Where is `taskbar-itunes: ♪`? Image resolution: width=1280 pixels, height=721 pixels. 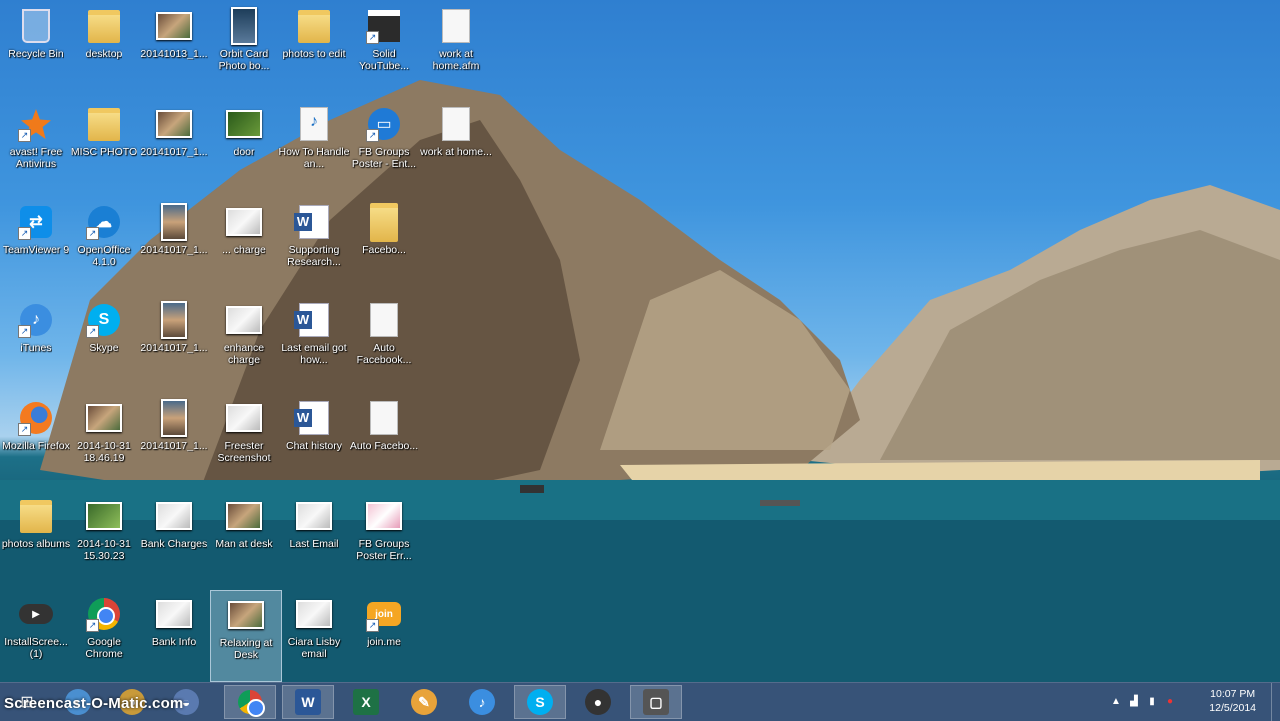 taskbar-itunes: ♪ is located at coordinates (482, 702).